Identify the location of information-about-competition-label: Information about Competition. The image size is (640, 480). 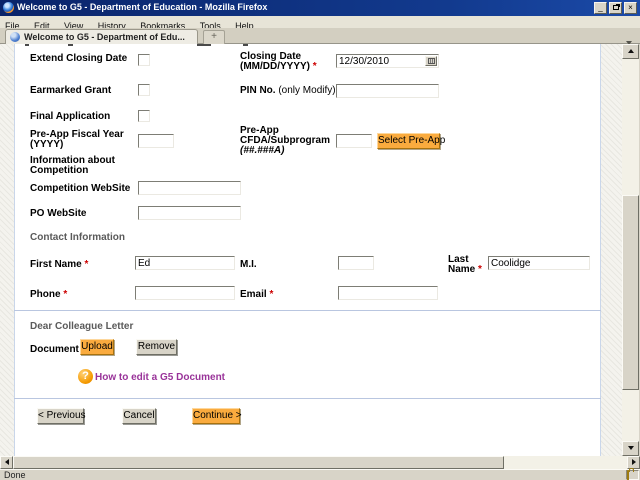
(72, 165).